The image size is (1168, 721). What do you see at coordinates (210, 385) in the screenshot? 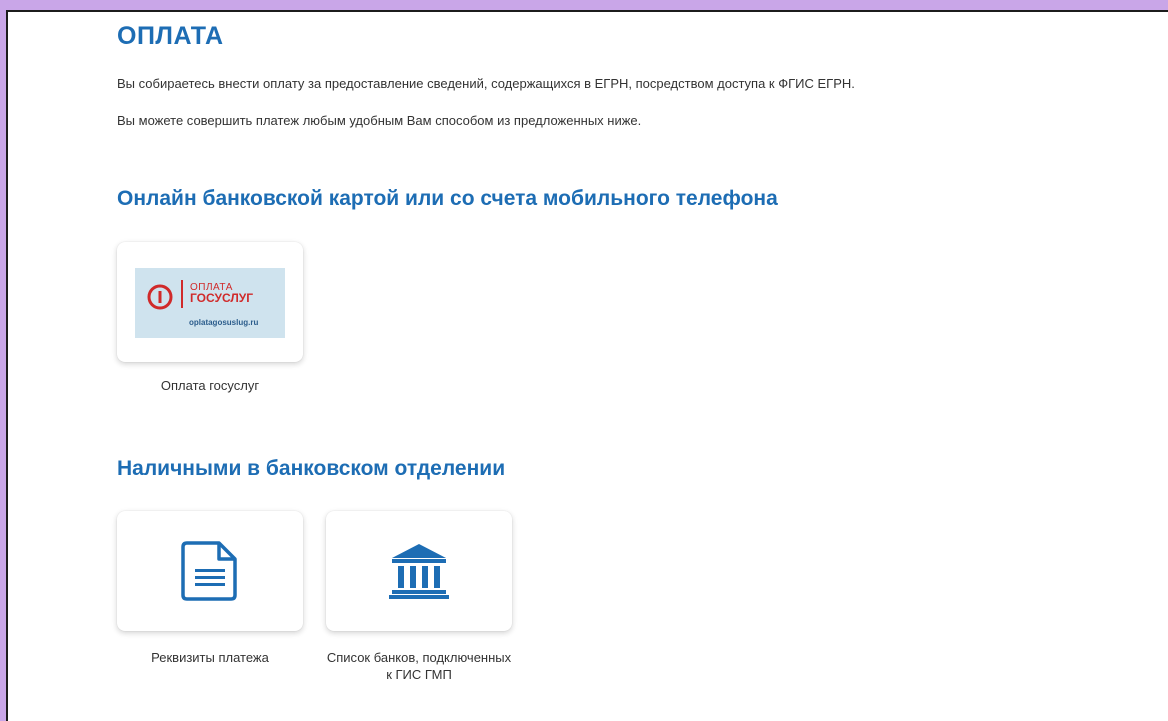
I see `payment-option-caption: Оплата госуслуг` at bounding box center [210, 385].